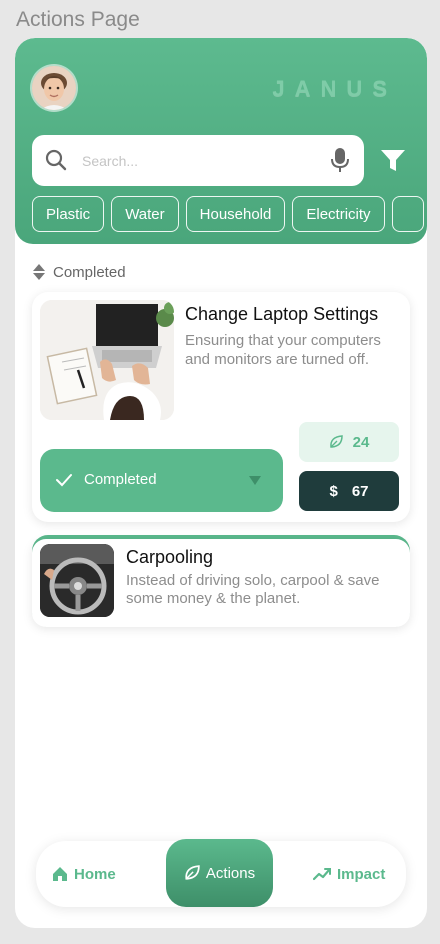 The width and height of the screenshot is (440, 944). What do you see at coordinates (361, 442) in the screenshot?
I see `points-value: 24` at bounding box center [361, 442].